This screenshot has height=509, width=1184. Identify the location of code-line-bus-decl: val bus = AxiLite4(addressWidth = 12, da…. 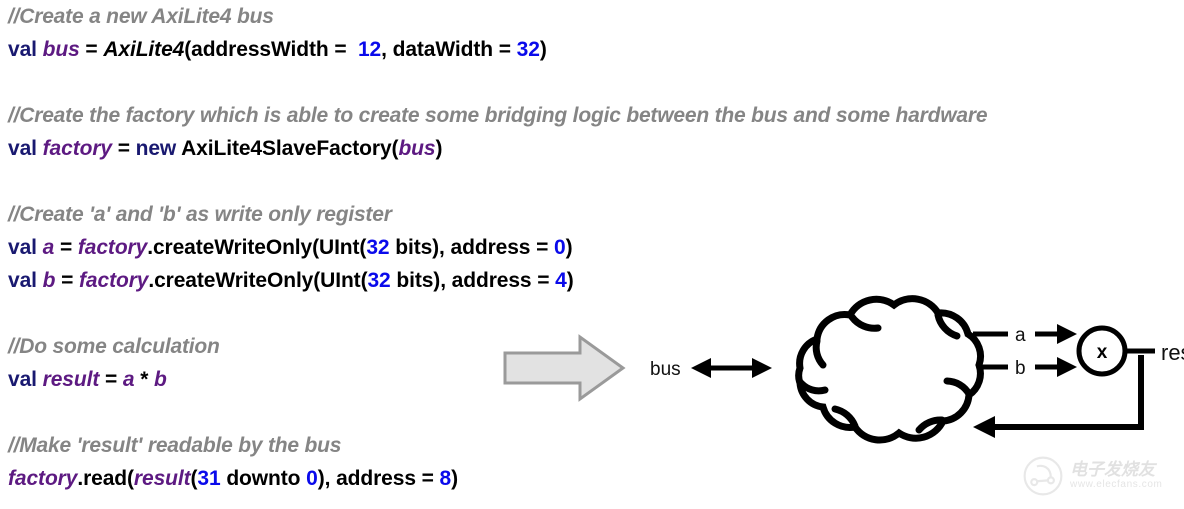
(593, 49).